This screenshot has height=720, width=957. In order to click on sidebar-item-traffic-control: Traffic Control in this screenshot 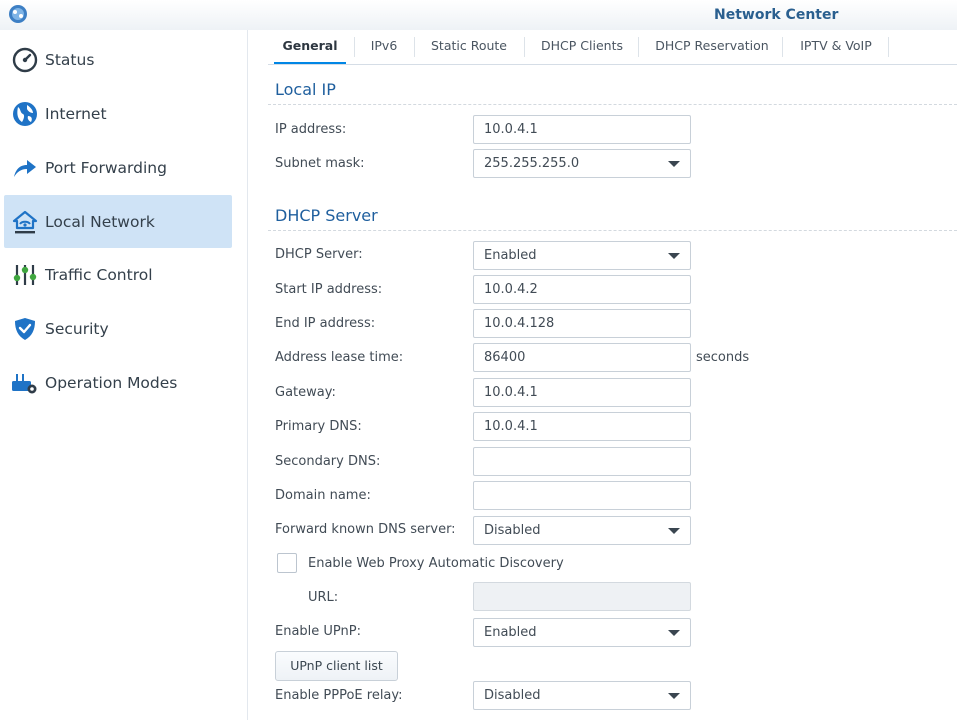, I will do `click(118, 274)`.